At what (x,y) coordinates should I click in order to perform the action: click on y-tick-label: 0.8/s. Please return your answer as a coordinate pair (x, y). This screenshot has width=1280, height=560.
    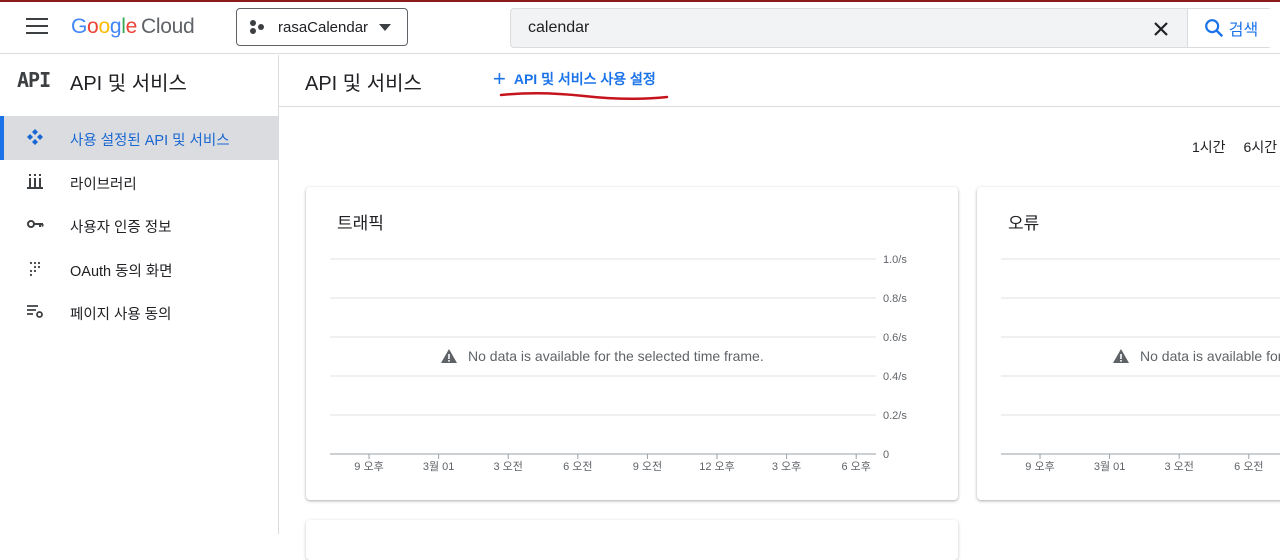
    Looking at the image, I should click on (895, 299).